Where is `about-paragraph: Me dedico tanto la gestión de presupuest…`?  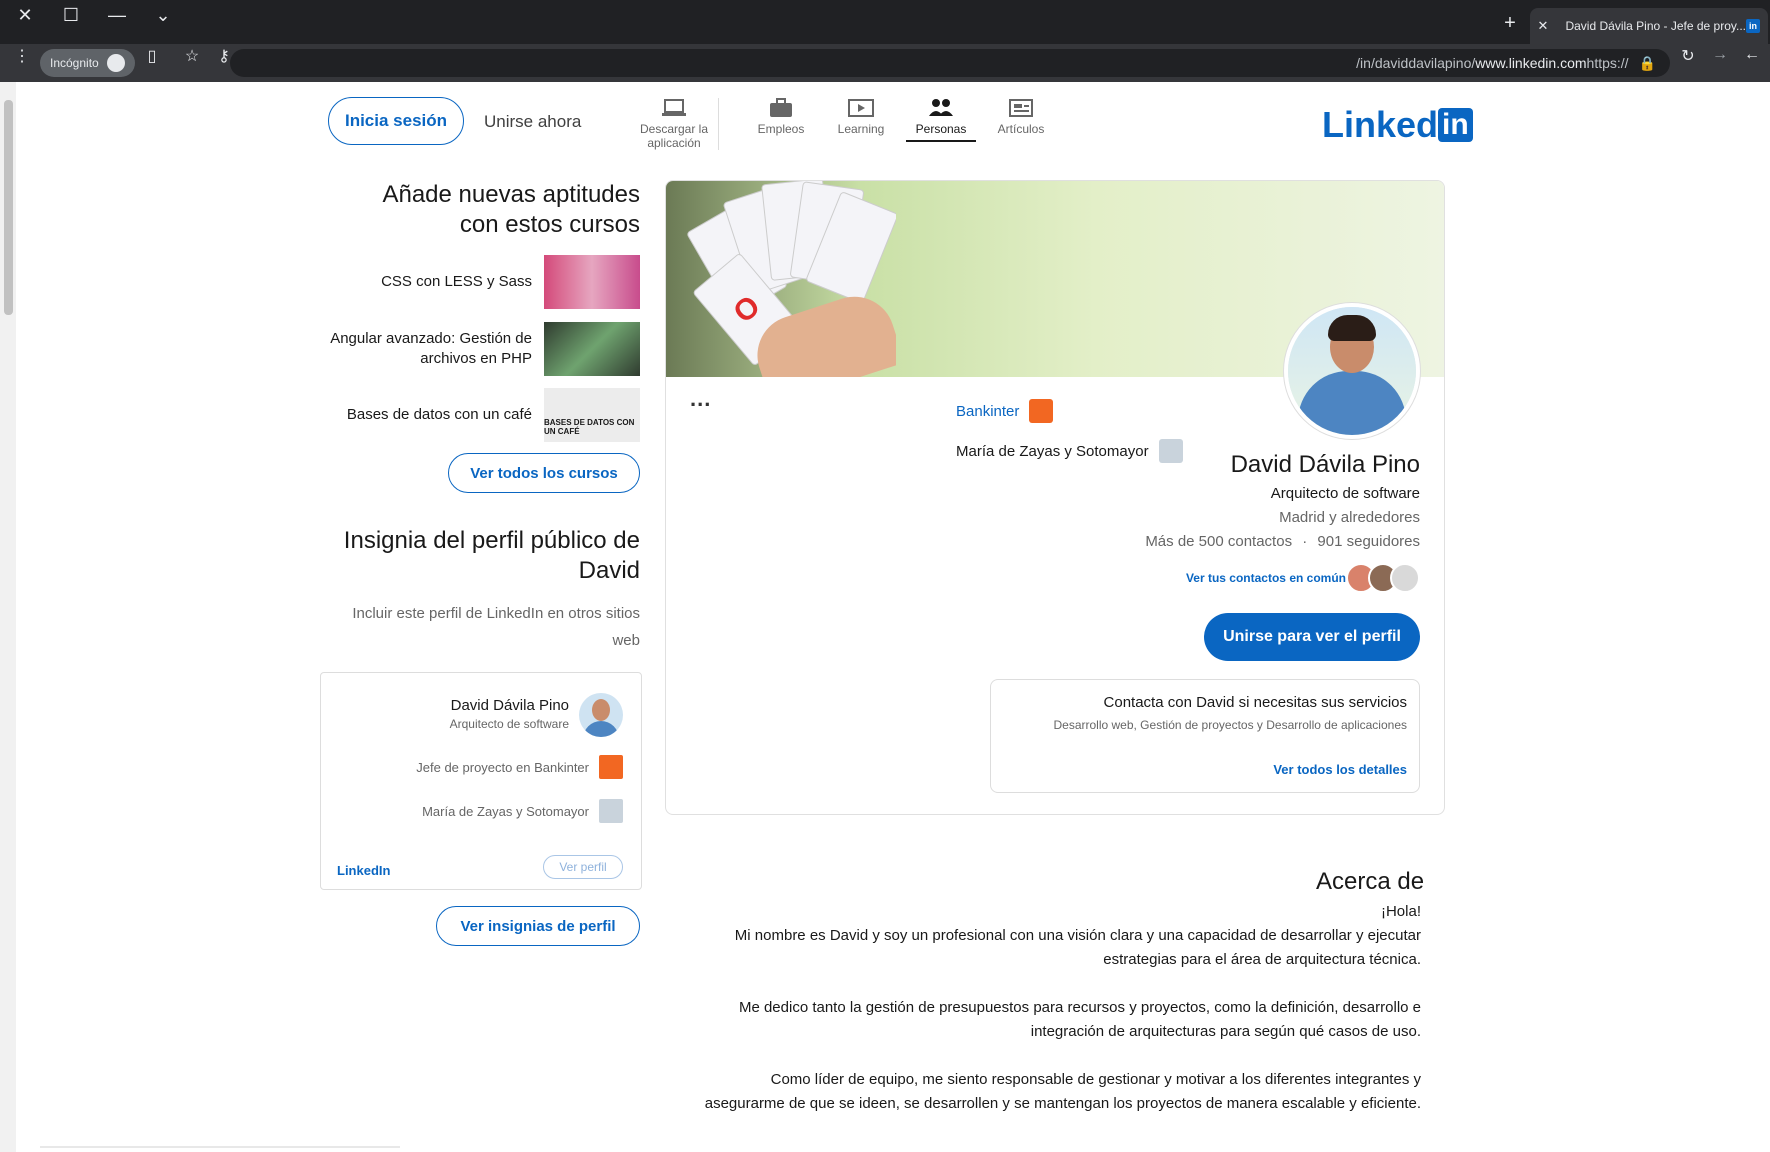 about-paragraph: Me dedico tanto la gestión de presupuest… is located at coordinates (1079, 1019).